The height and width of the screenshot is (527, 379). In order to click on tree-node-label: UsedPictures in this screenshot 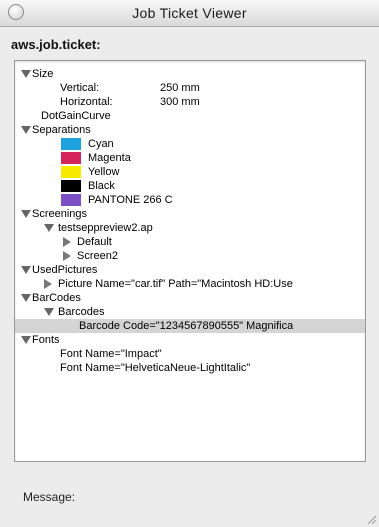, I will do `click(65, 270)`.